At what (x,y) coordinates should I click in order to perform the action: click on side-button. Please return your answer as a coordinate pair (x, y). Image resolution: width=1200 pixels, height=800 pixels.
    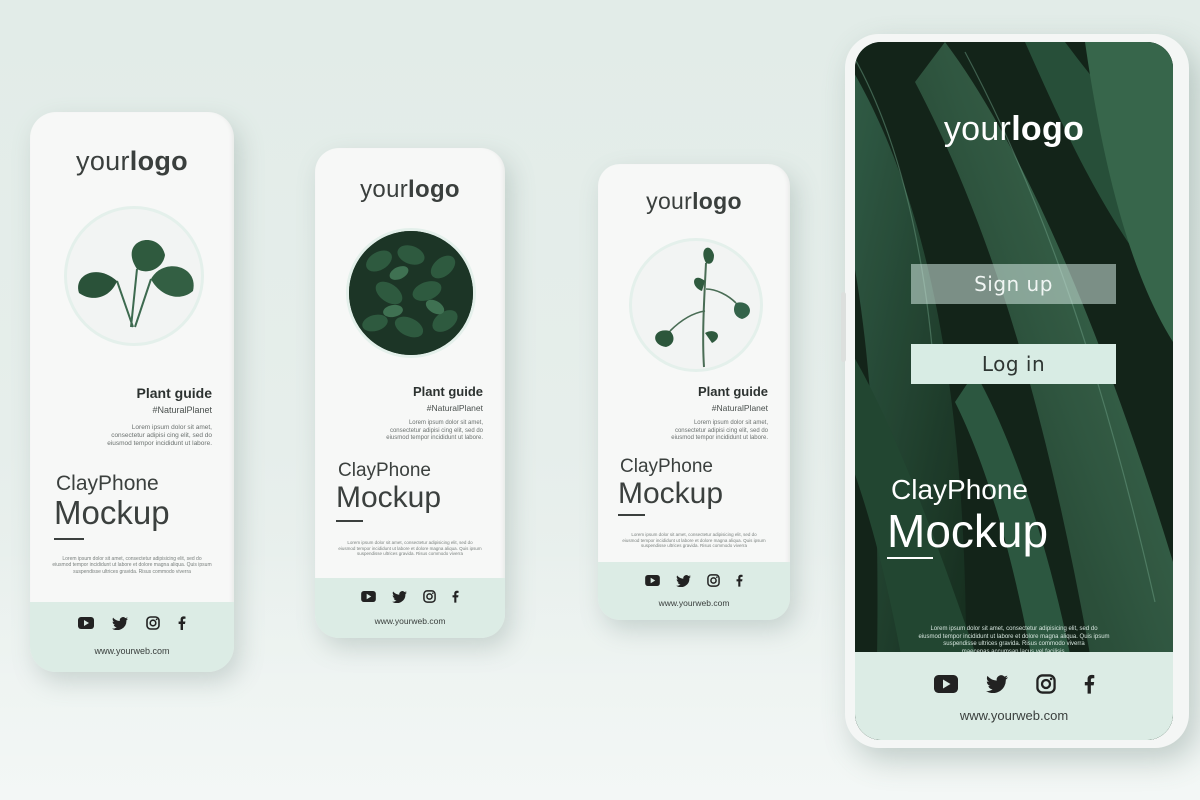
    Looking at the image, I should click on (843, 327).